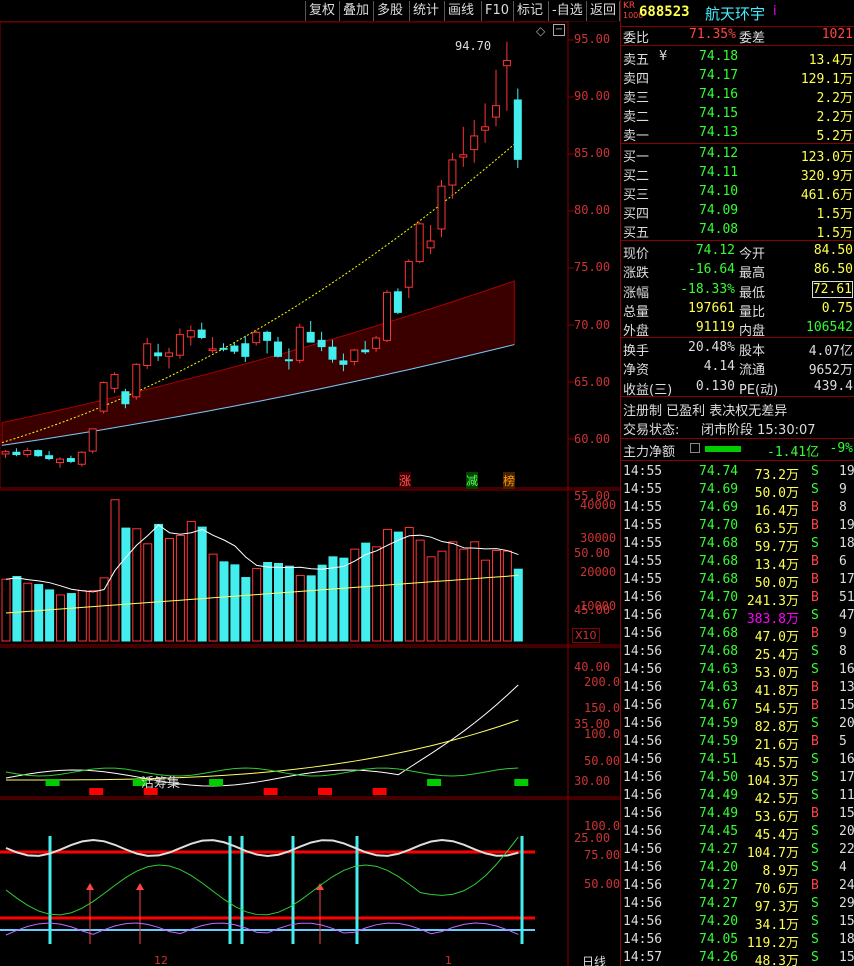  I want to click on tick-count: 20, so click(846, 831).